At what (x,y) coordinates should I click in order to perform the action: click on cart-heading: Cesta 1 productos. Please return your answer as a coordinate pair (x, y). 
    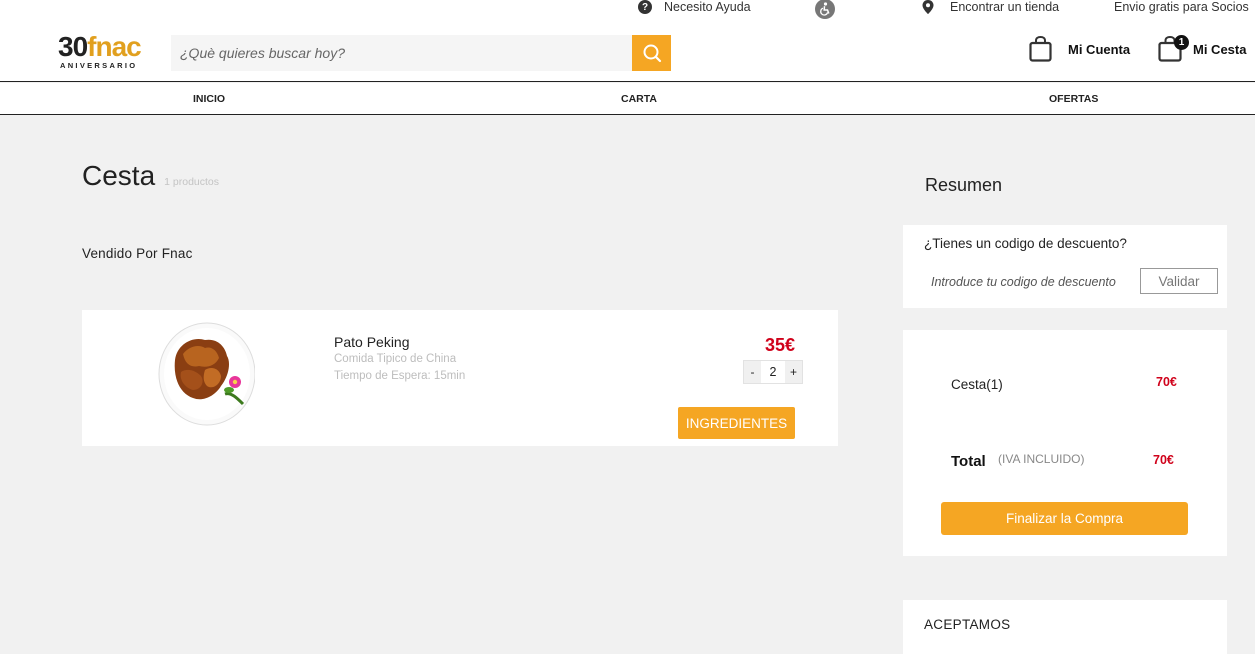
    Looking at the image, I should click on (150, 176).